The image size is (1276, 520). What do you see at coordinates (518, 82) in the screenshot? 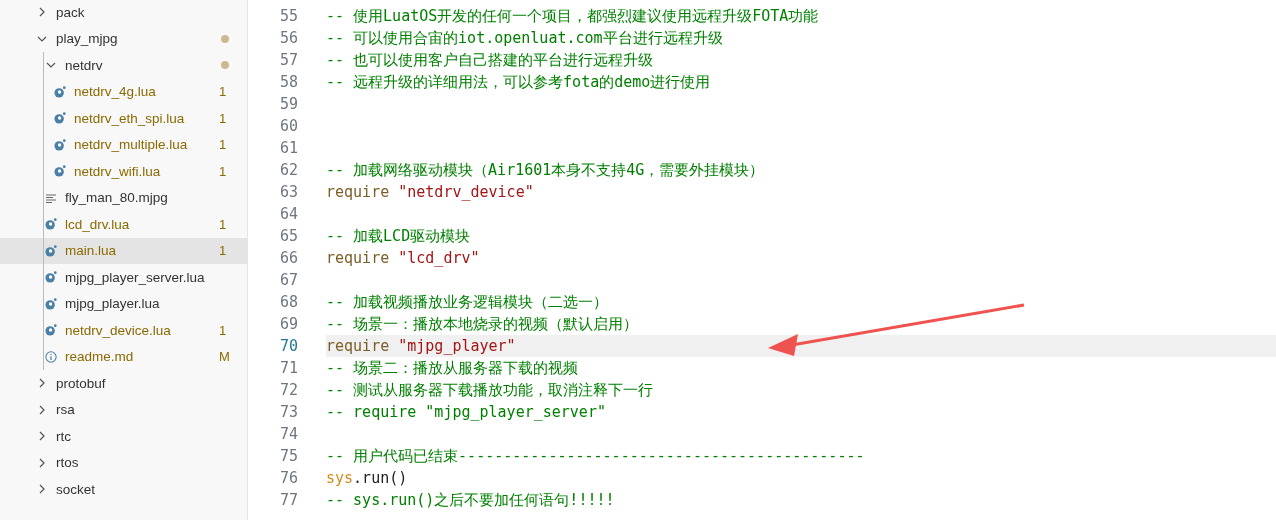
I see `code-token: -- 远程升级的详细用法，可以参考fota的demo进行使用` at bounding box center [518, 82].